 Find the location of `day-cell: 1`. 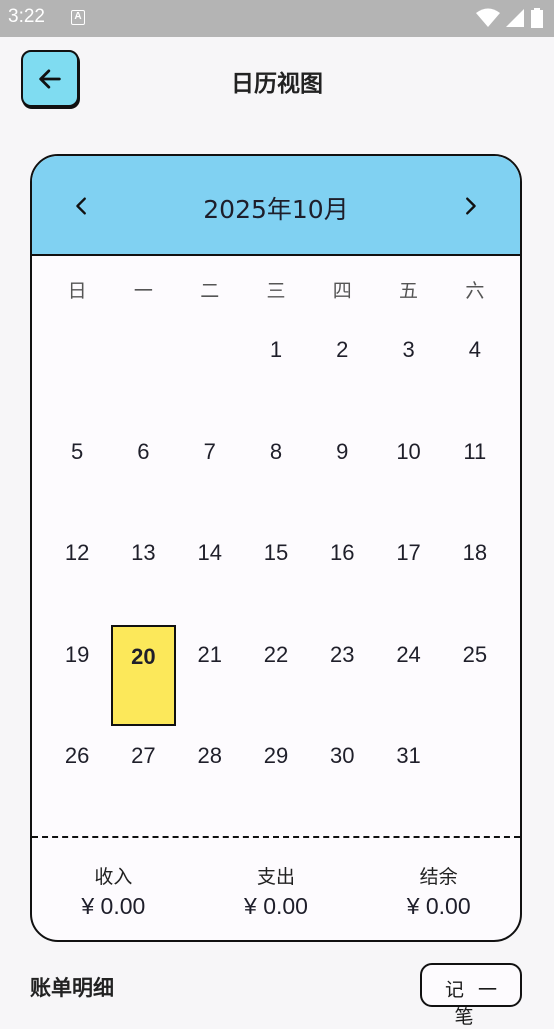

day-cell: 1 is located at coordinates (276, 371).